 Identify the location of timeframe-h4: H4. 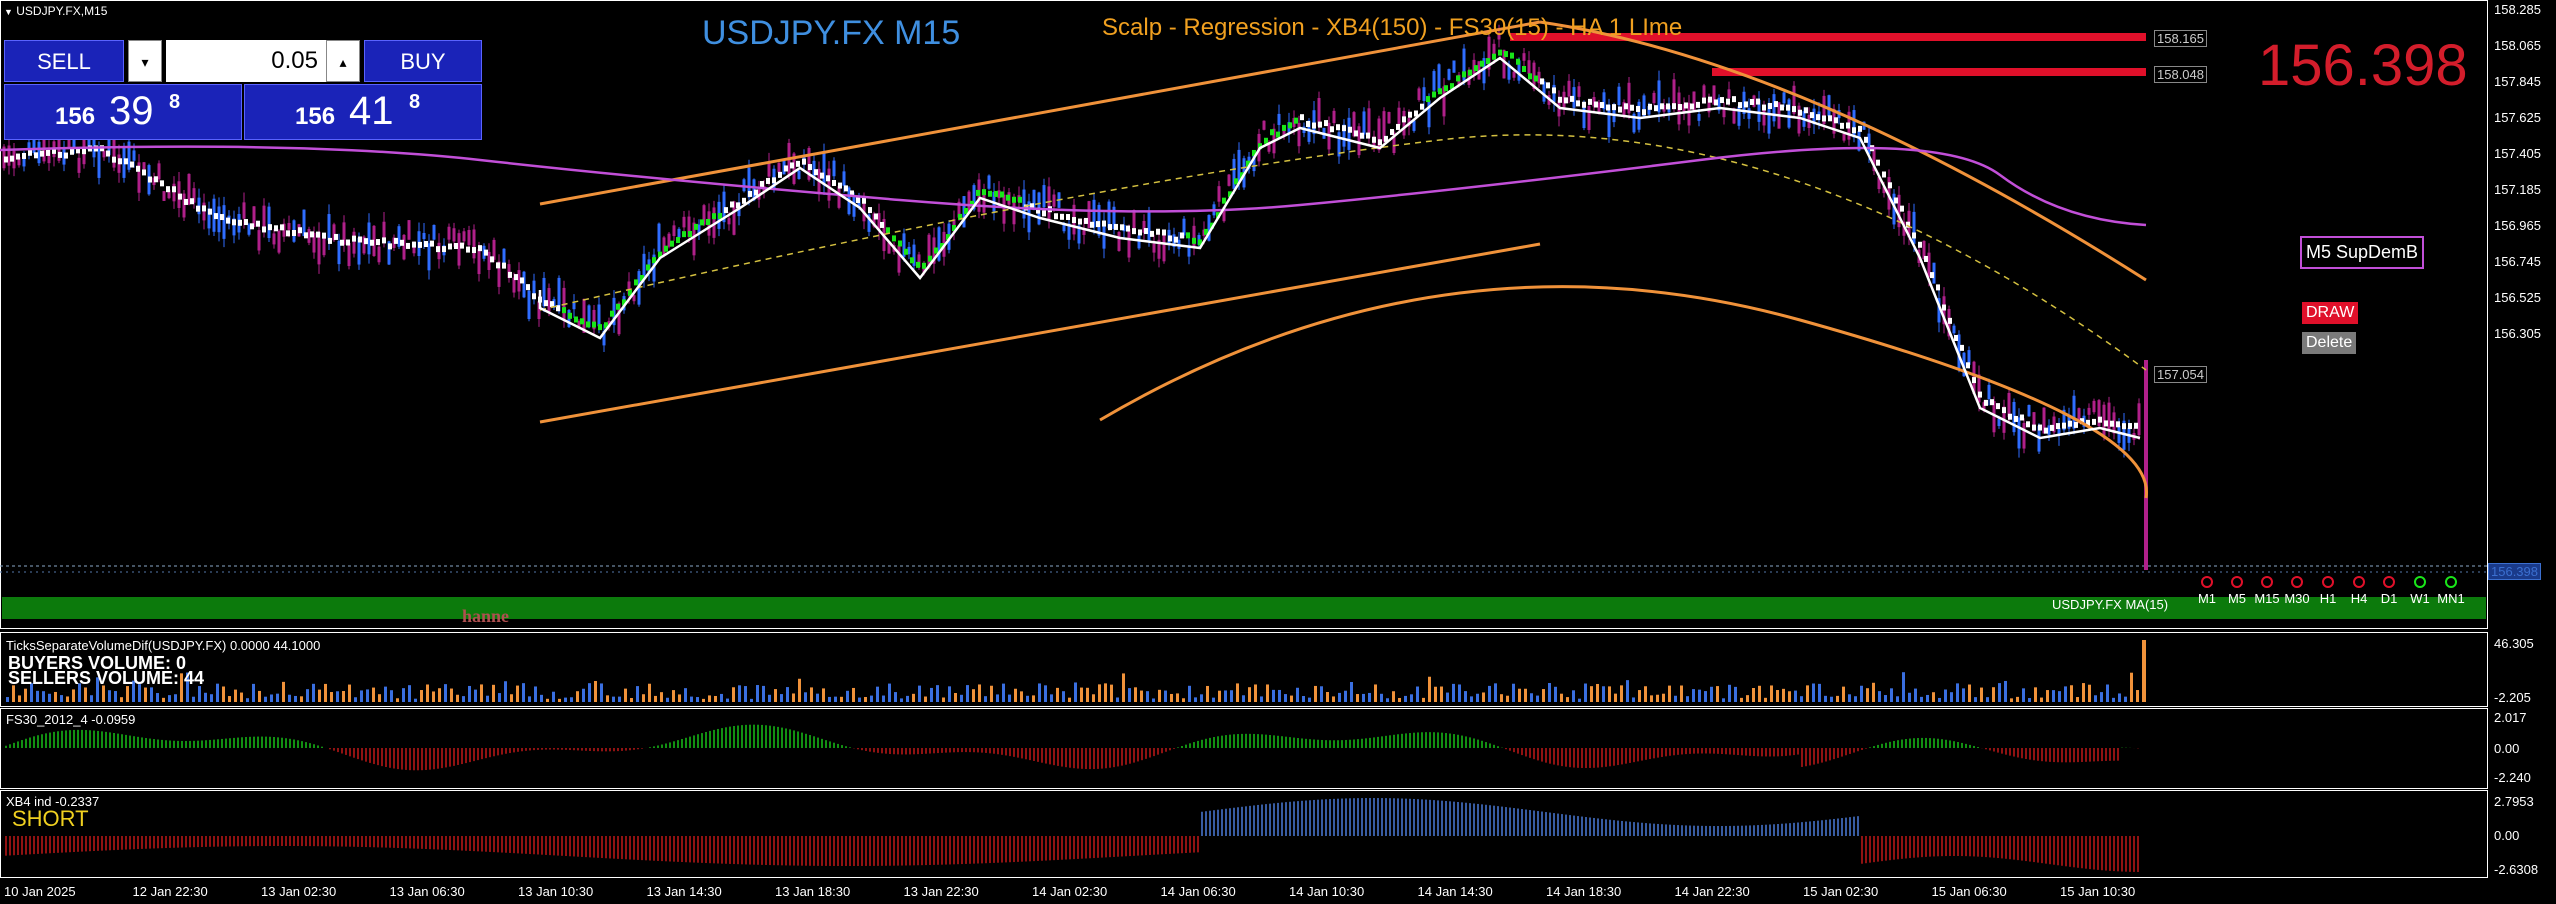
(2359, 593).